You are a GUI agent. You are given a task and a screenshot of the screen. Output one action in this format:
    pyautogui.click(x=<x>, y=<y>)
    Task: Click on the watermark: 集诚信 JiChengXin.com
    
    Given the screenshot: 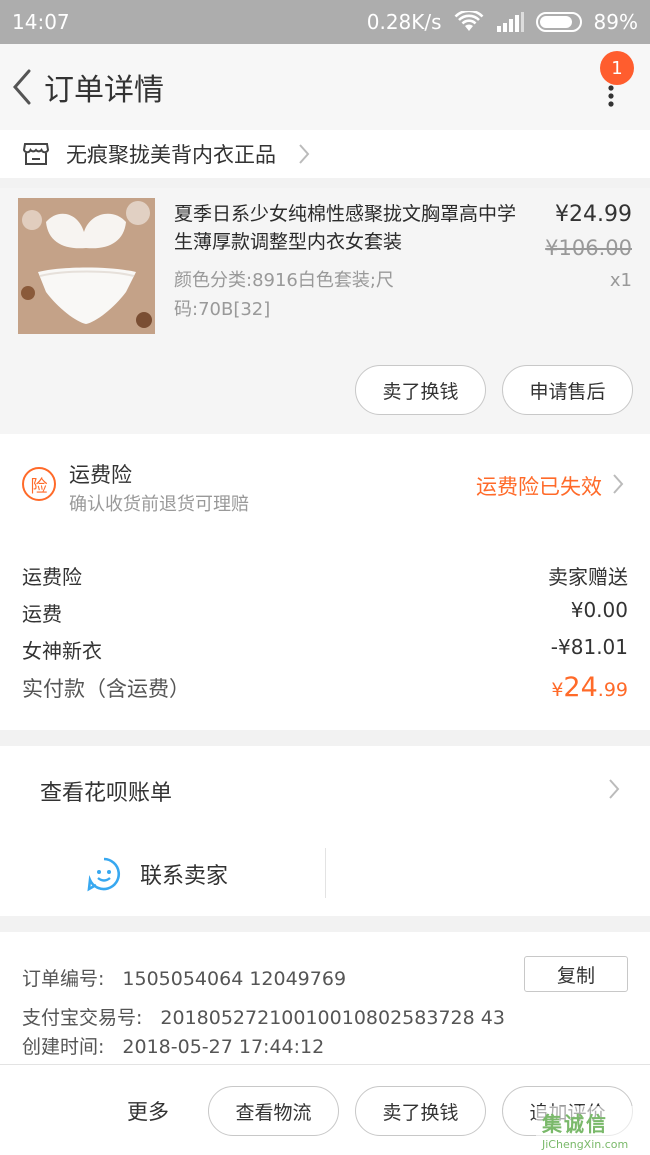 What is the action you would take?
    pyautogui.click(x=592, y=1130)
    